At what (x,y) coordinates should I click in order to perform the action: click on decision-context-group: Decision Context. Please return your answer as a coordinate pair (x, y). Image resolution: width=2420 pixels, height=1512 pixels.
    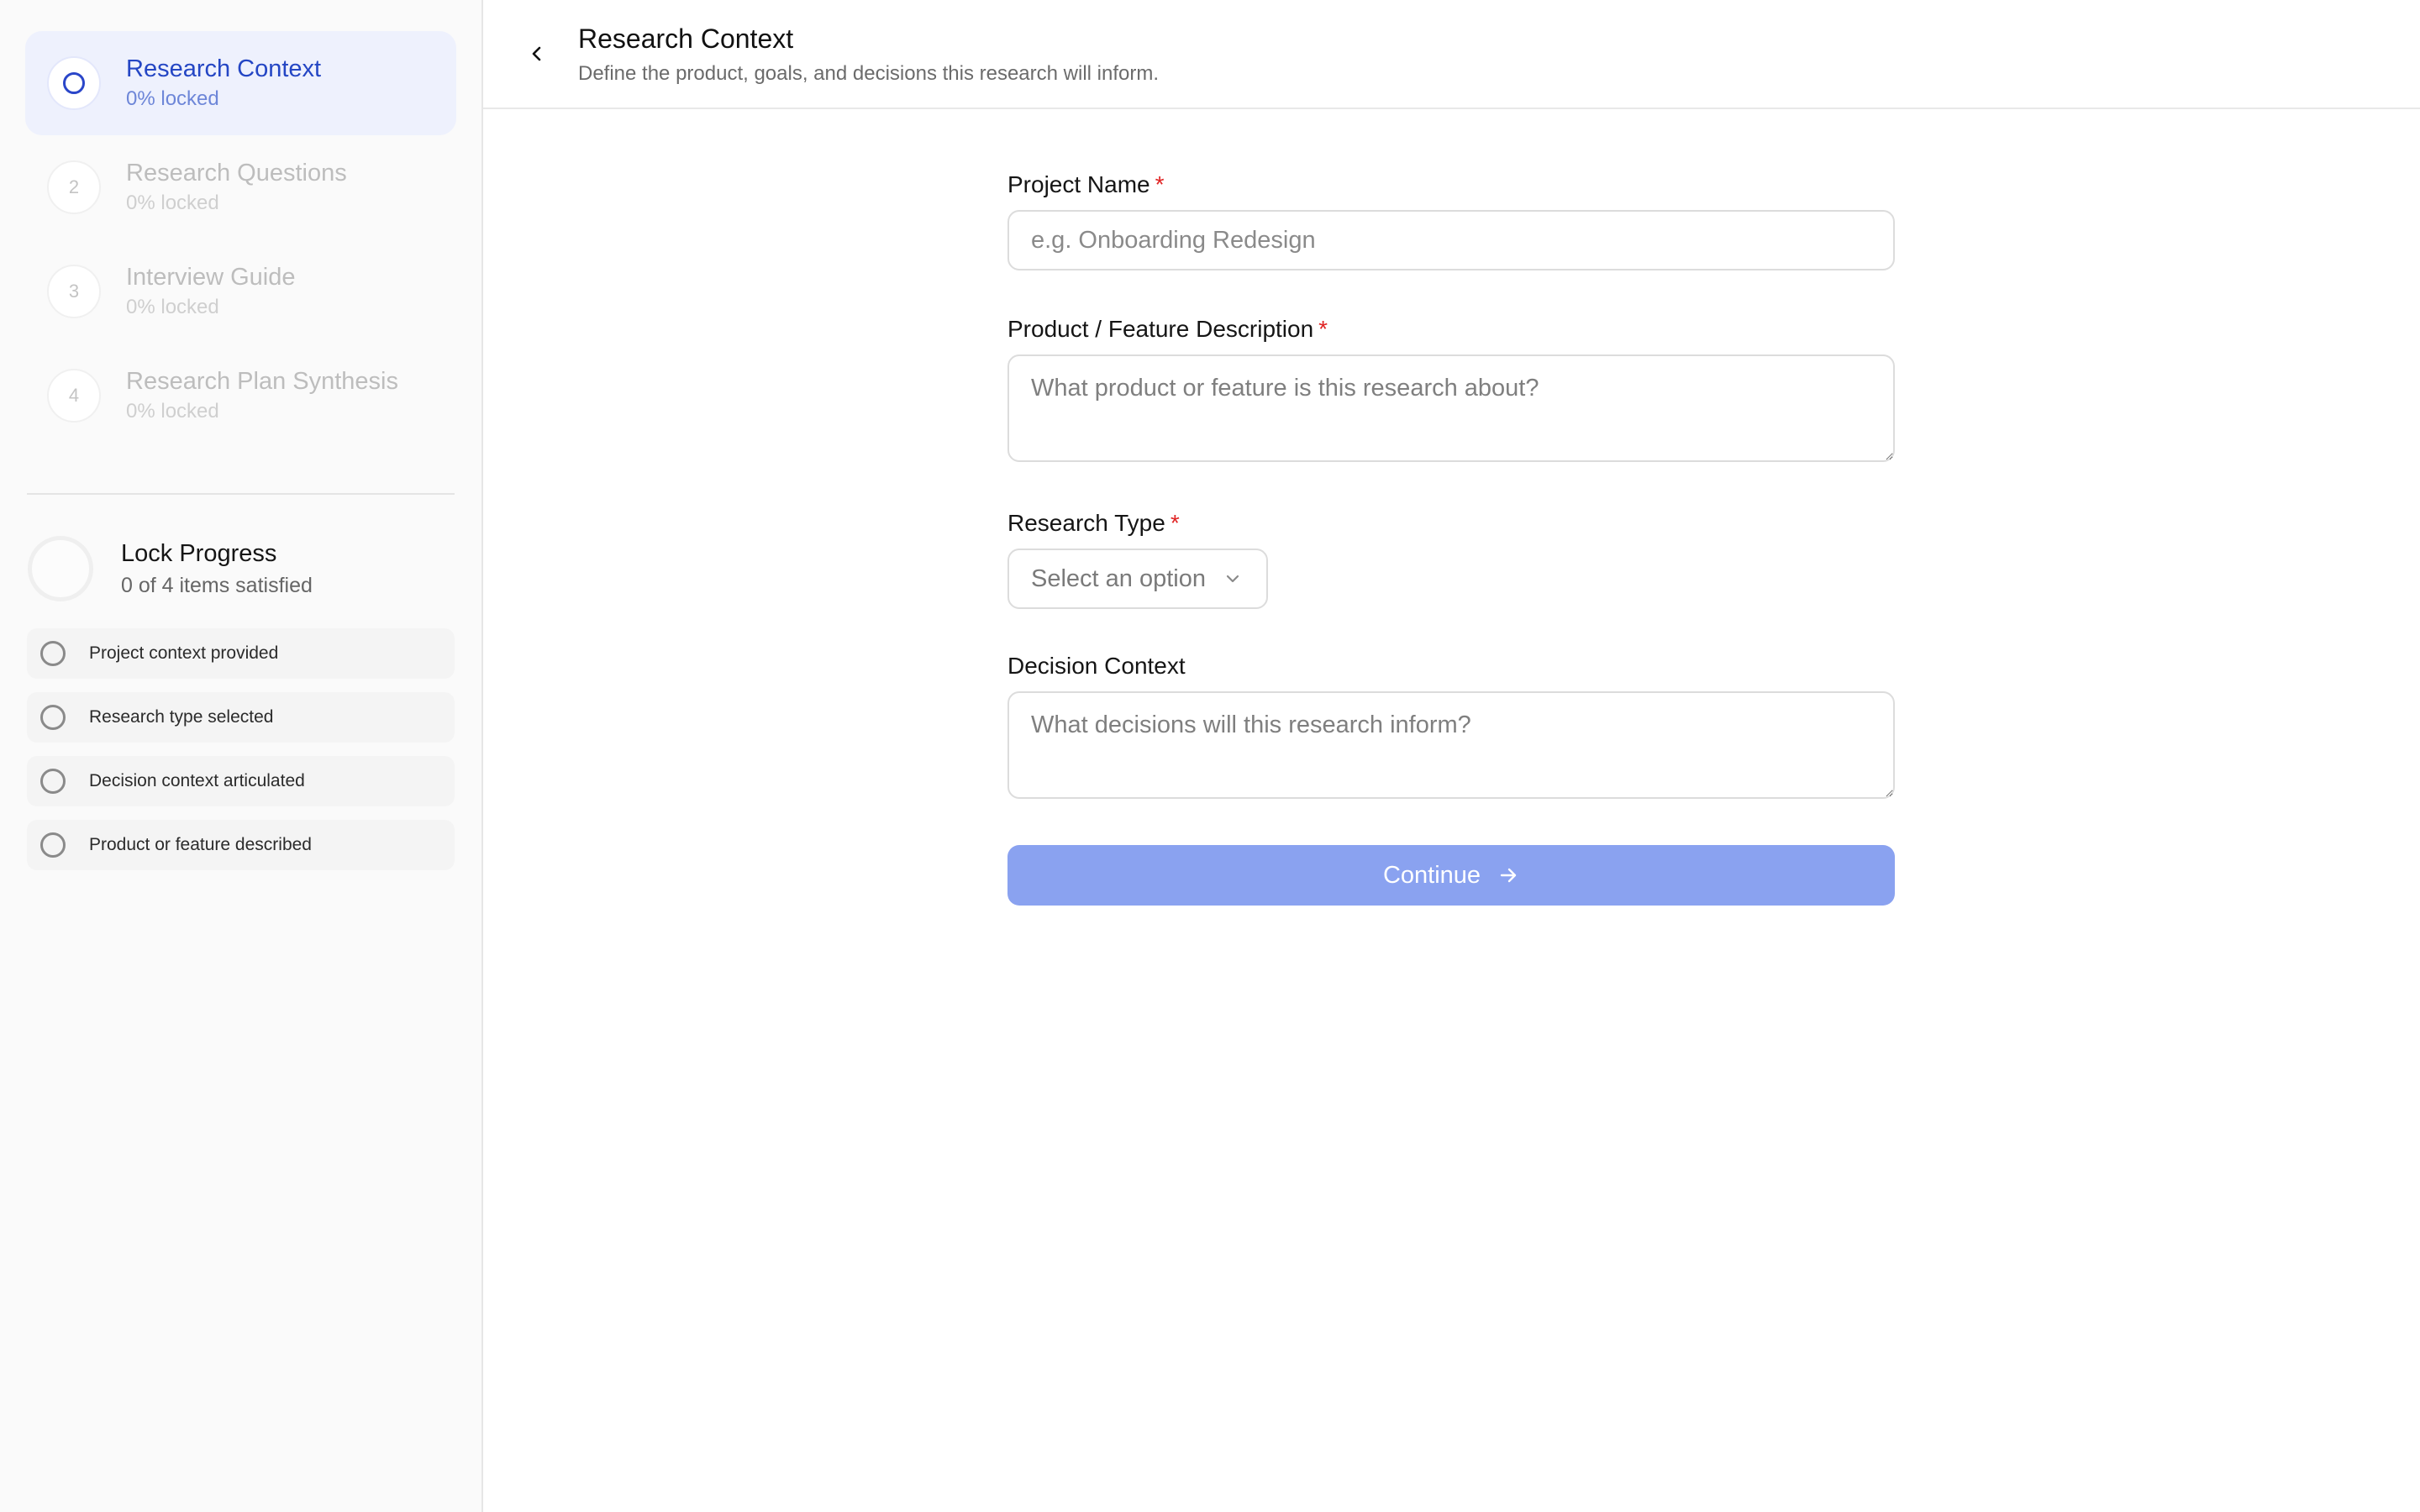
    Looking at the image, I should click on (1451, 726).